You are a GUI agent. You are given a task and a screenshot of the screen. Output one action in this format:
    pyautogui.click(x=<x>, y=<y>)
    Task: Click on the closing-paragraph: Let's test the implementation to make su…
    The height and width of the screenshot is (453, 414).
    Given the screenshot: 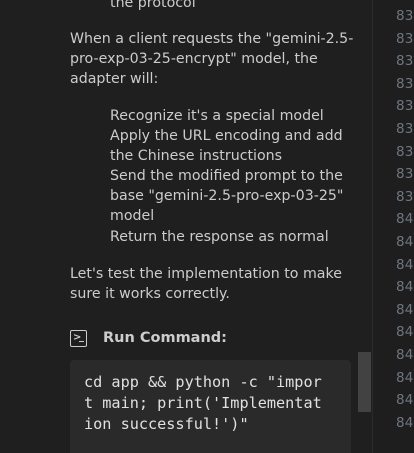 What is the action you would take?
    pyautogui.click(x=206, y=284)
    